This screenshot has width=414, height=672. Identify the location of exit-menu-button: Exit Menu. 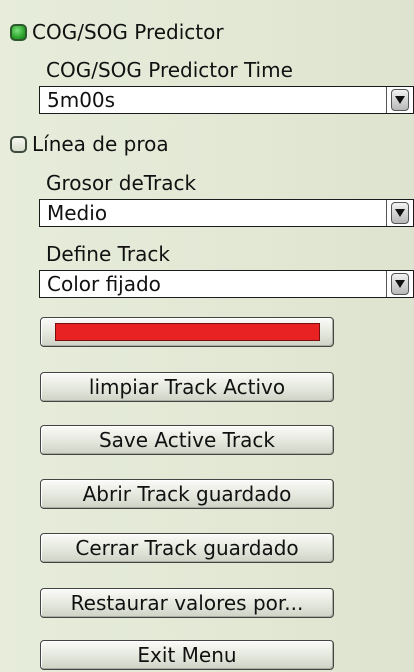
(187, 655).